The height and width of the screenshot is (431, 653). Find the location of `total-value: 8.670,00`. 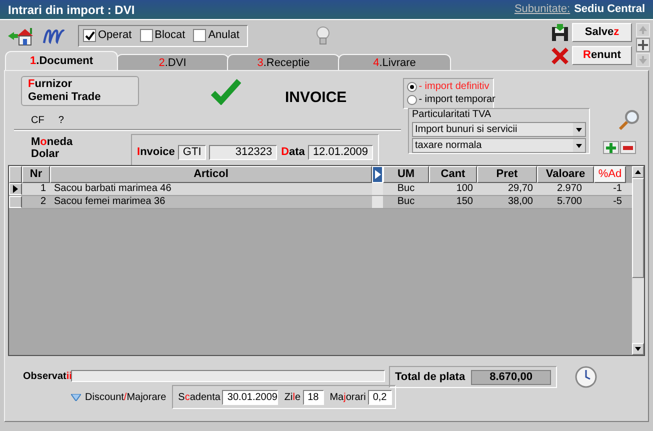

total-value: 8.670,00 is located at coordinates (511, 377).